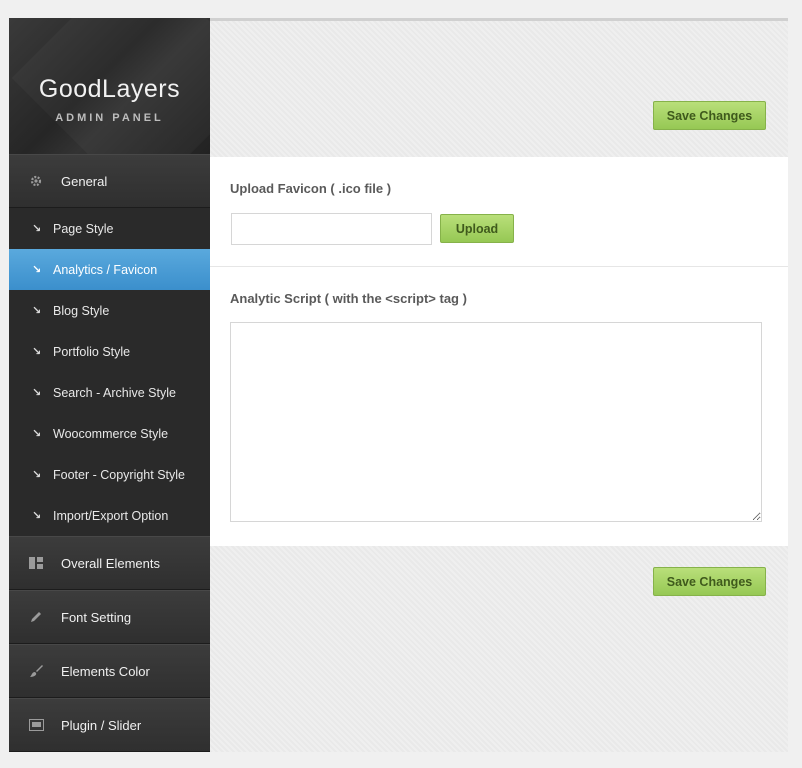 This screenshot has height=768, width=802. Describe the element at coordinates (119, 474) in the screenshot. I see `sidebar-item-label: Footer - Copyright Style` at that location.